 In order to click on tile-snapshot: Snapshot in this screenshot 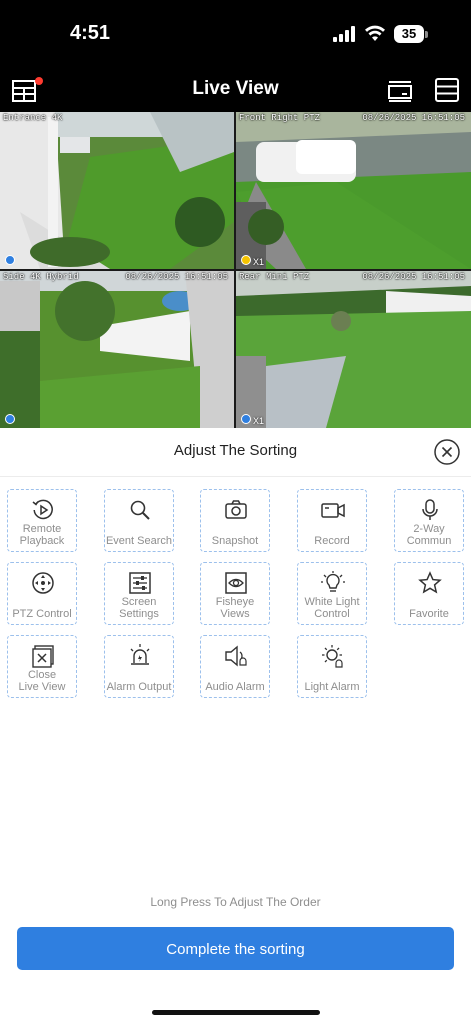, I will do `click(235, 520)`.